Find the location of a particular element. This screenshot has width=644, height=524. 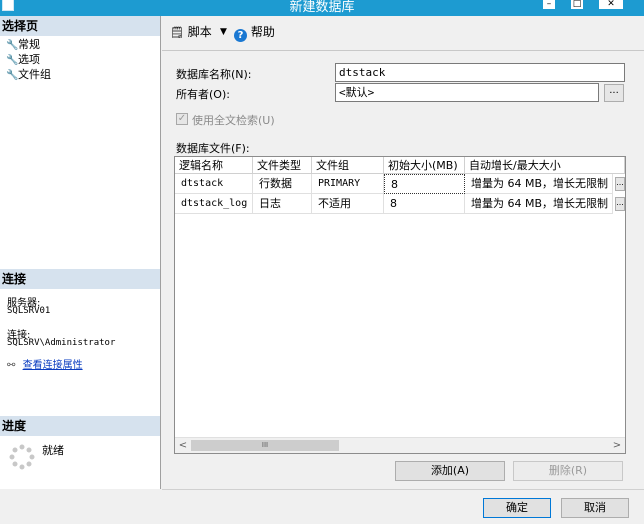

connection-header: 连接 is located at coordinates (80, 279).